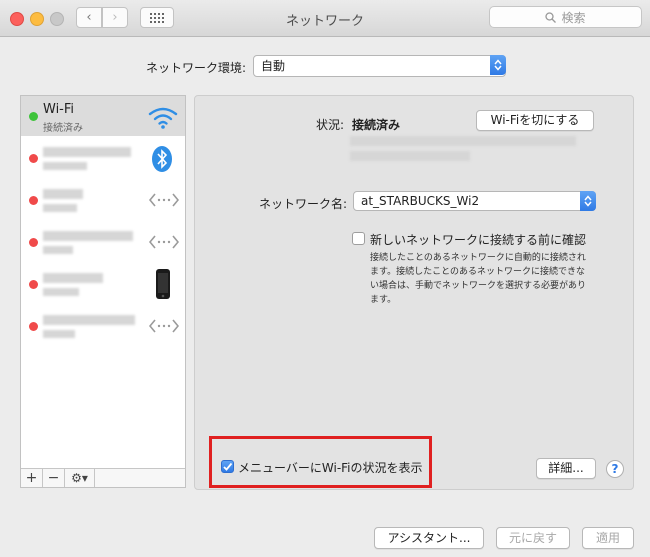 The image size is (650, 557). I want to click on description-line: ます。接続したことのあるネットワークに接続できな, so click(478, 272).